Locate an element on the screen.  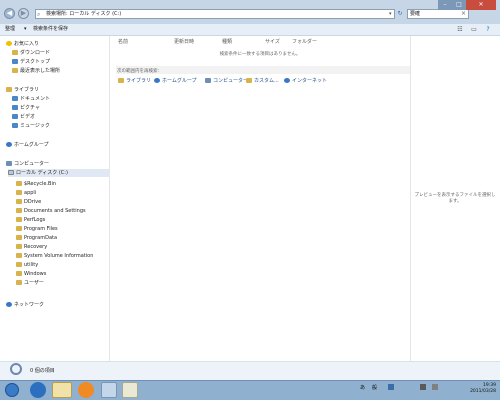
close-button: ✕ is located at coordinates (481, 5).